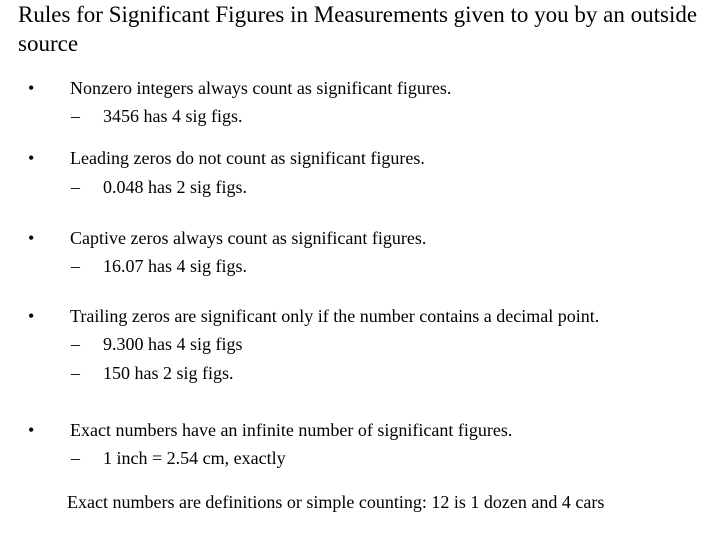  I want to click on example-text: 16.07 has 4 sig figs., so click(175, 266).